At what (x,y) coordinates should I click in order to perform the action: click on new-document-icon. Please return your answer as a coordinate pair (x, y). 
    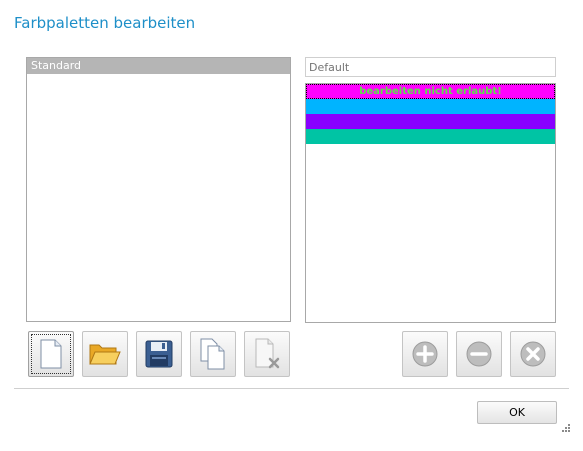
    Looking at the image, I should click on (51, 354).